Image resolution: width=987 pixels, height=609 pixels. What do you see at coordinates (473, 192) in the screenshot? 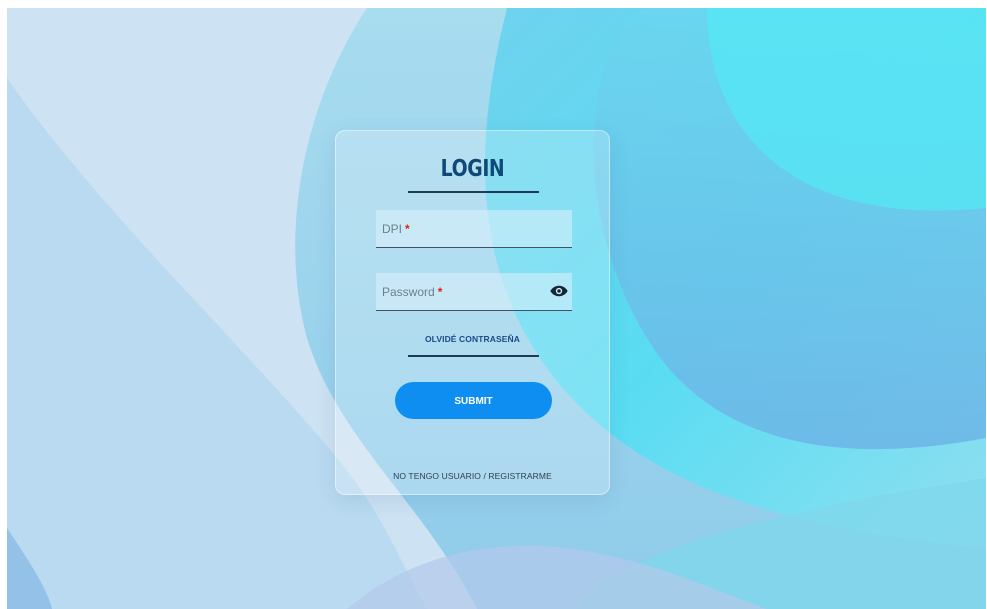
I see `title-underline` at bounding box center [473, 192].